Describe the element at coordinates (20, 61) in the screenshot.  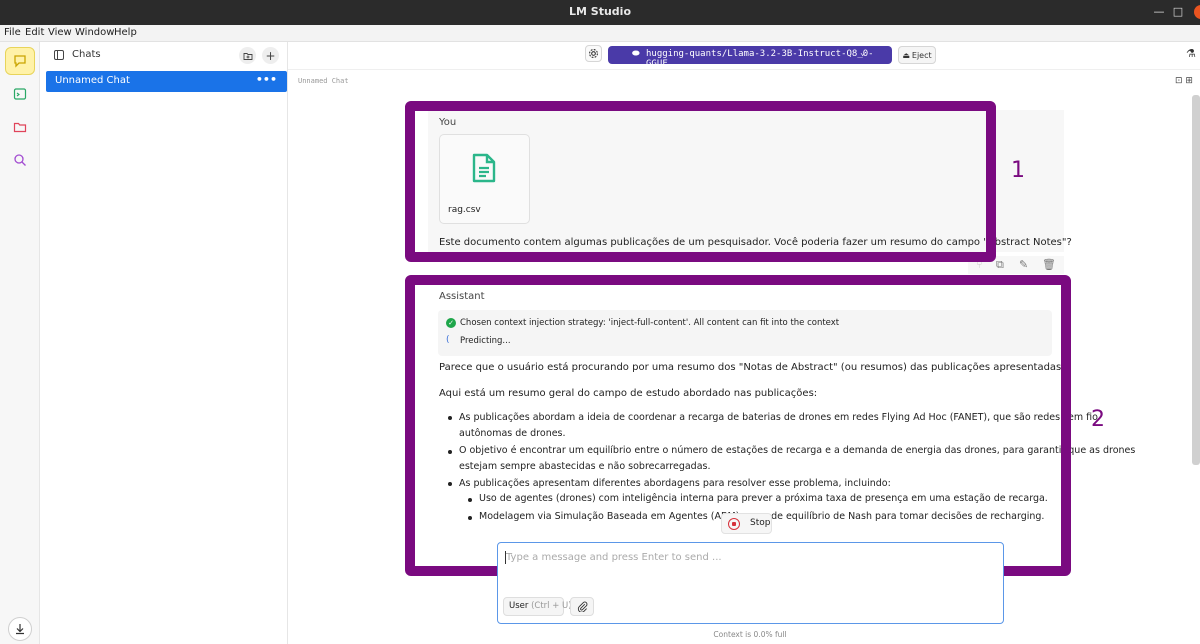
I see `chat-nav-icon` at that location.